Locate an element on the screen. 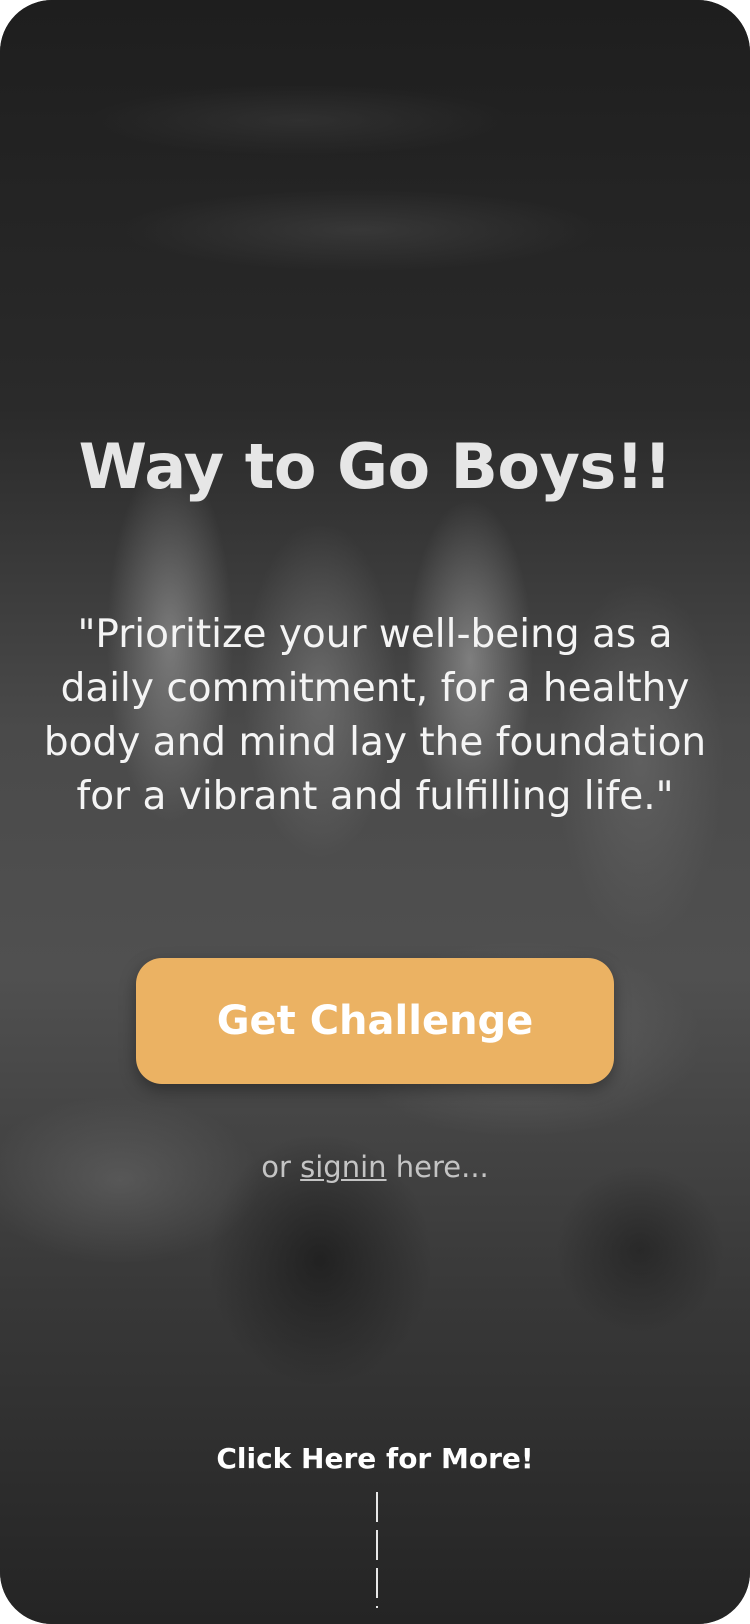 The image size is (750, 1624). get-challenge-button: Get Challenge is located at coordinates (375, 1021).